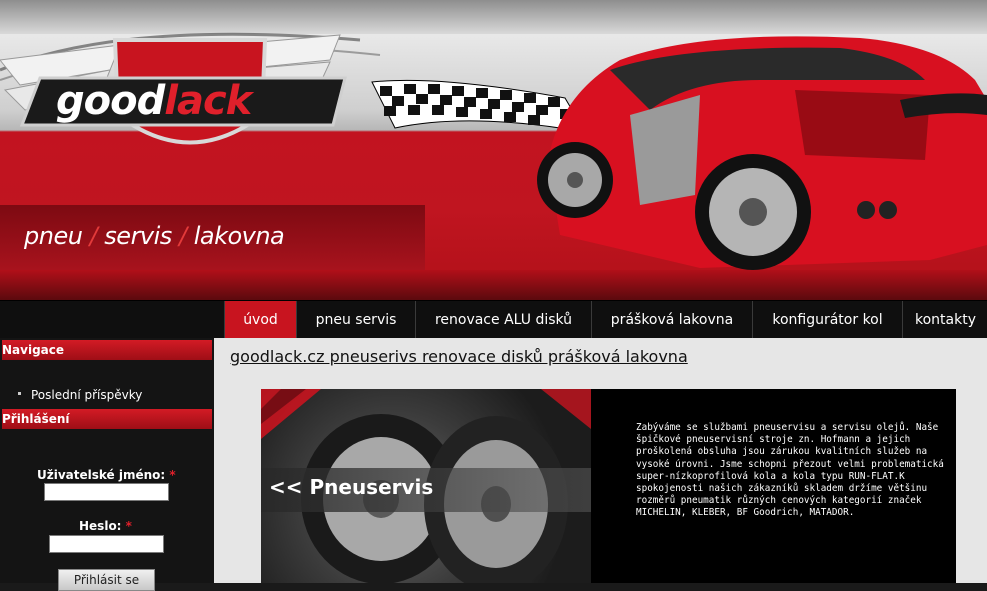 Image resolution: width=987 pixels, height=591 pixels. Describe the element at coordinates (101, 475) in the screenshot. I see `username-label-text: Uživatelské jméno:` at that location.